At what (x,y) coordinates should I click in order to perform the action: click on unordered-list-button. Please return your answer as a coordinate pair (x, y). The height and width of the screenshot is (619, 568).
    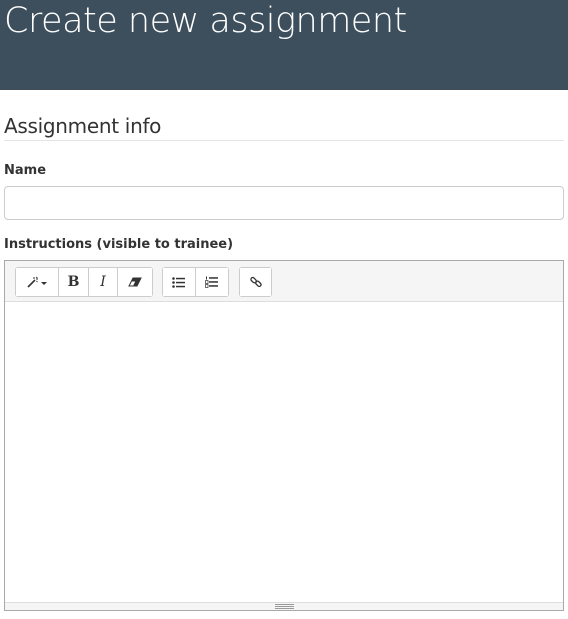
    Looking at the image, I should click on (179, 282).